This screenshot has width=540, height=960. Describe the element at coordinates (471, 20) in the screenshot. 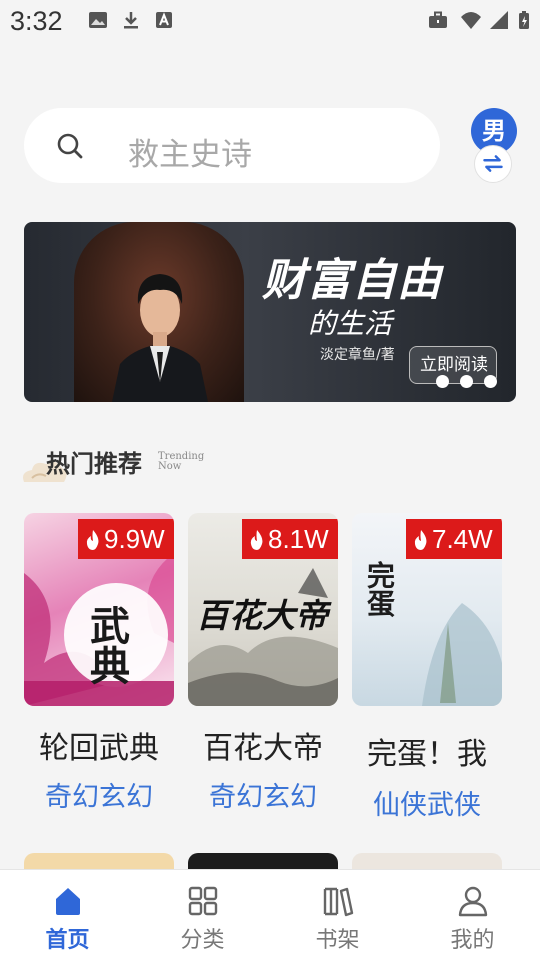

I see `wifi-icon` at that location.